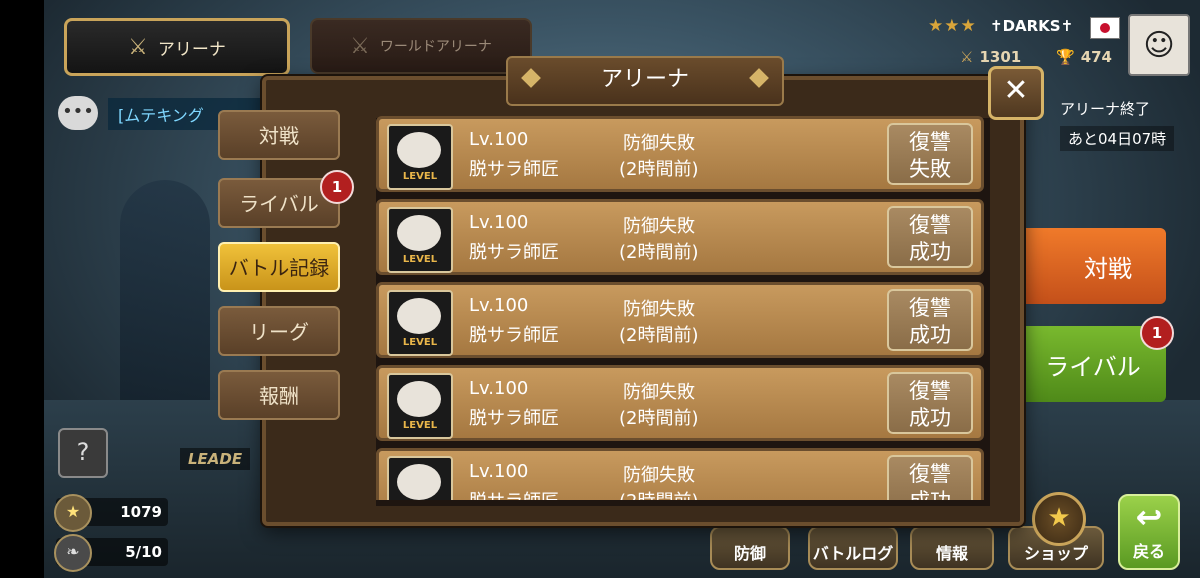 Image resolution: width=1200 pixels, height=578 pixels. What do you see at coordinates (143, 552) in the screenshot?
I see `wing-value: 5/10` at bounding box center [143, 552].